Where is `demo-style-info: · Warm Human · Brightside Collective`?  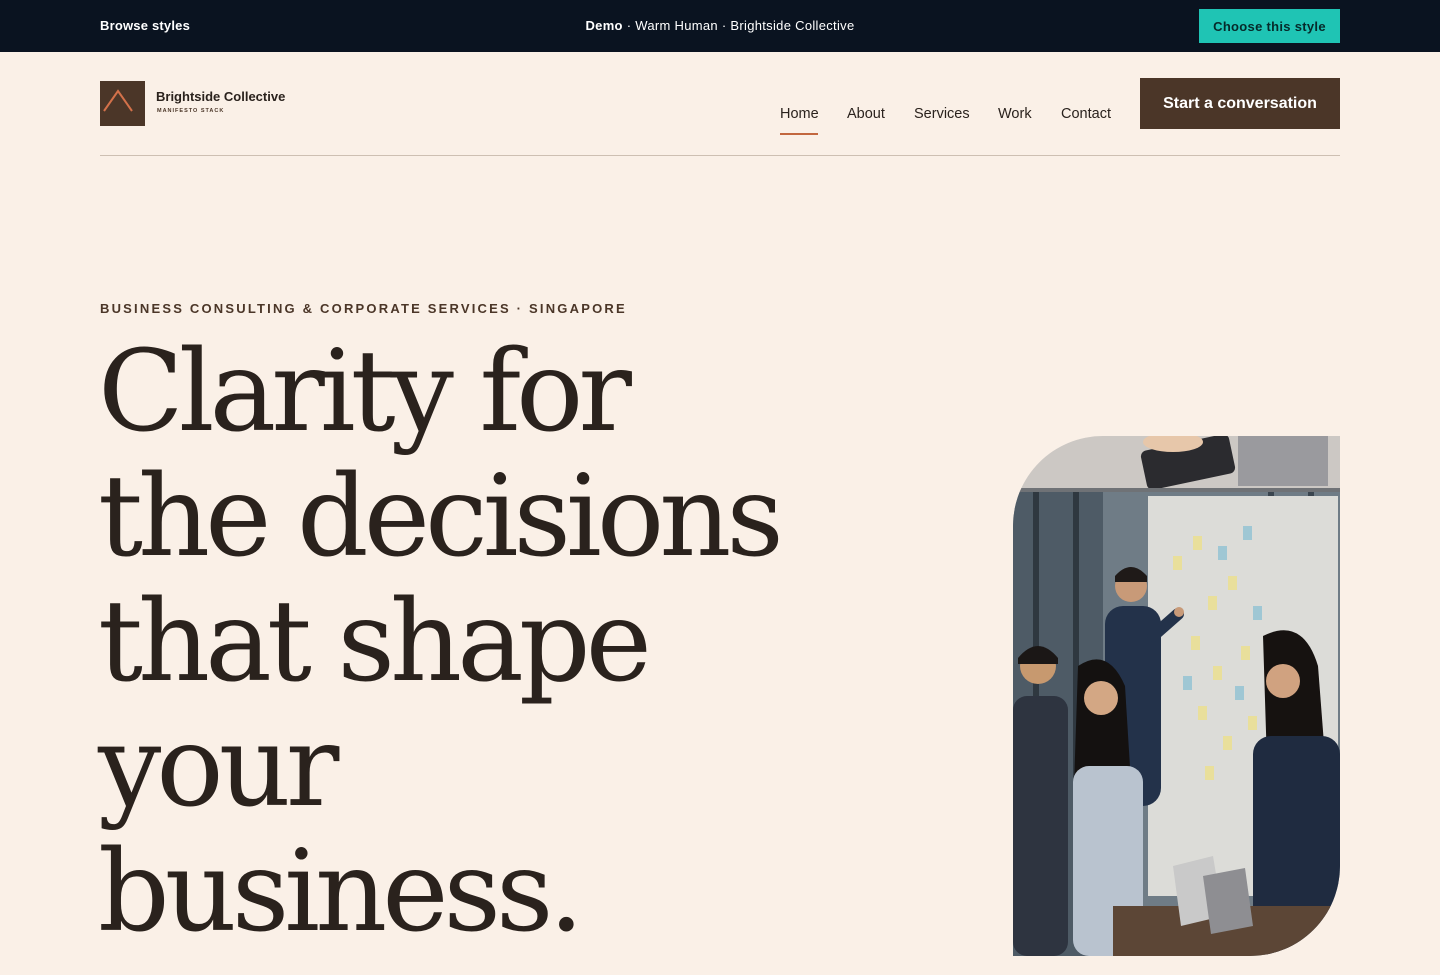 demo-style-info: · Warm Human · Brightside Collective is located at coordinates (738, 25).